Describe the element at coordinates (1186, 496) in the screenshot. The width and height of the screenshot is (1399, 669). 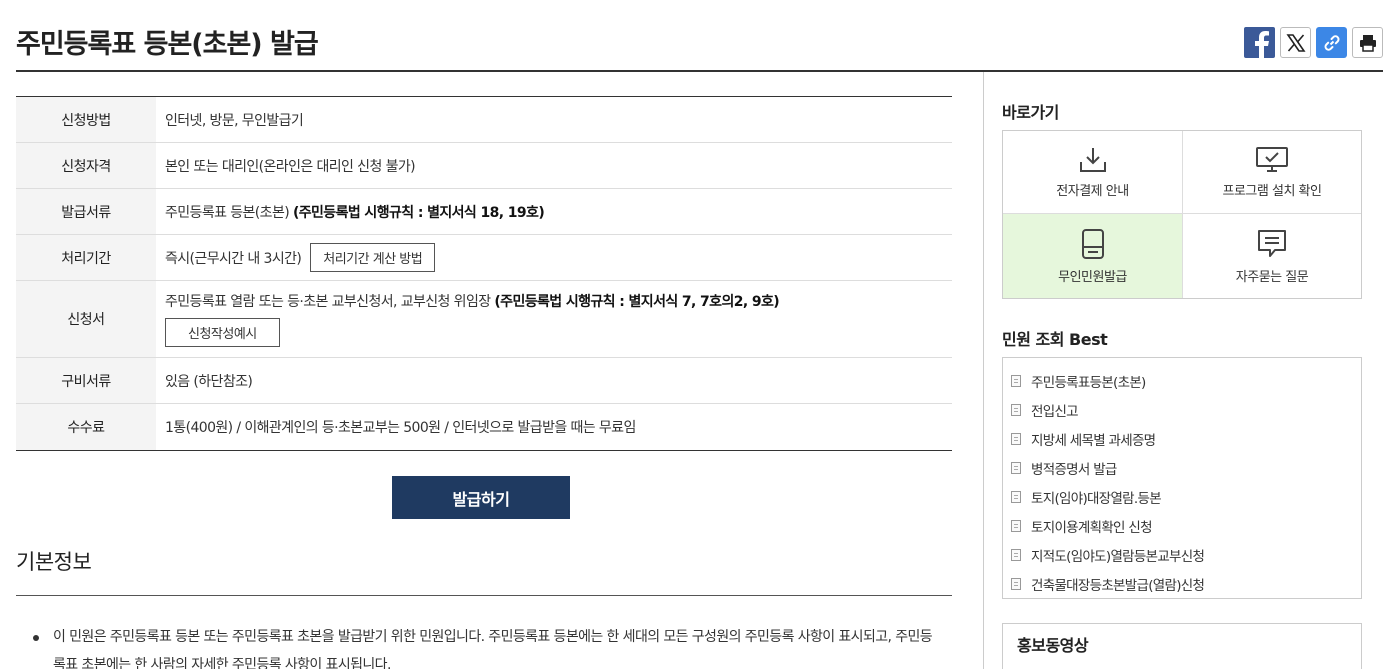
I see `best-list-item: 토지(임야)대장열람.등본` at that location.